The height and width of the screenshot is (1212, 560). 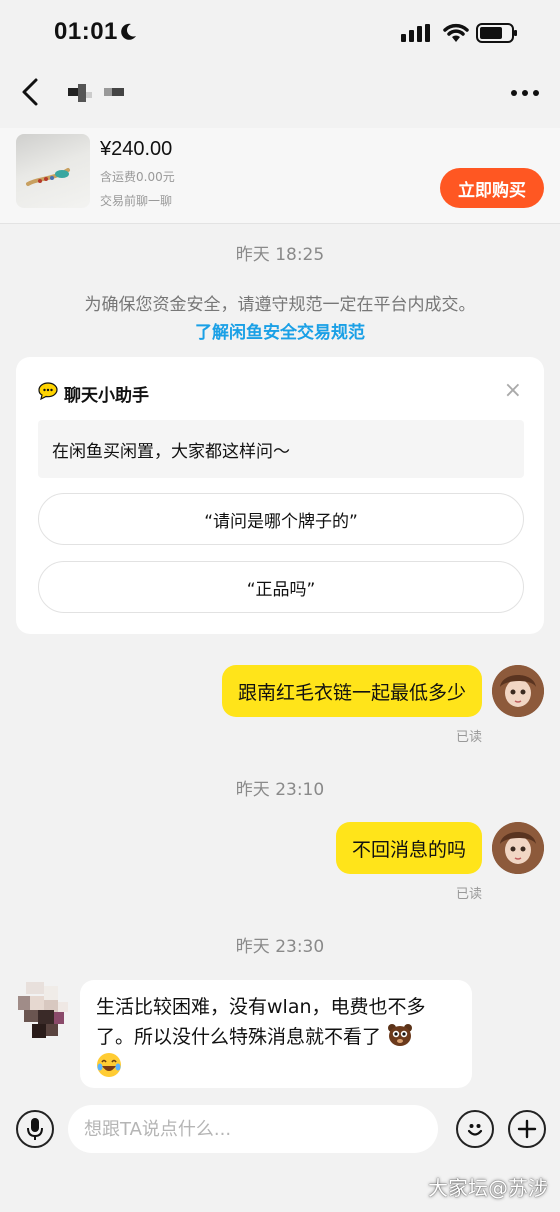 I want to click on emoji-button, so click(x=475, y=1129).